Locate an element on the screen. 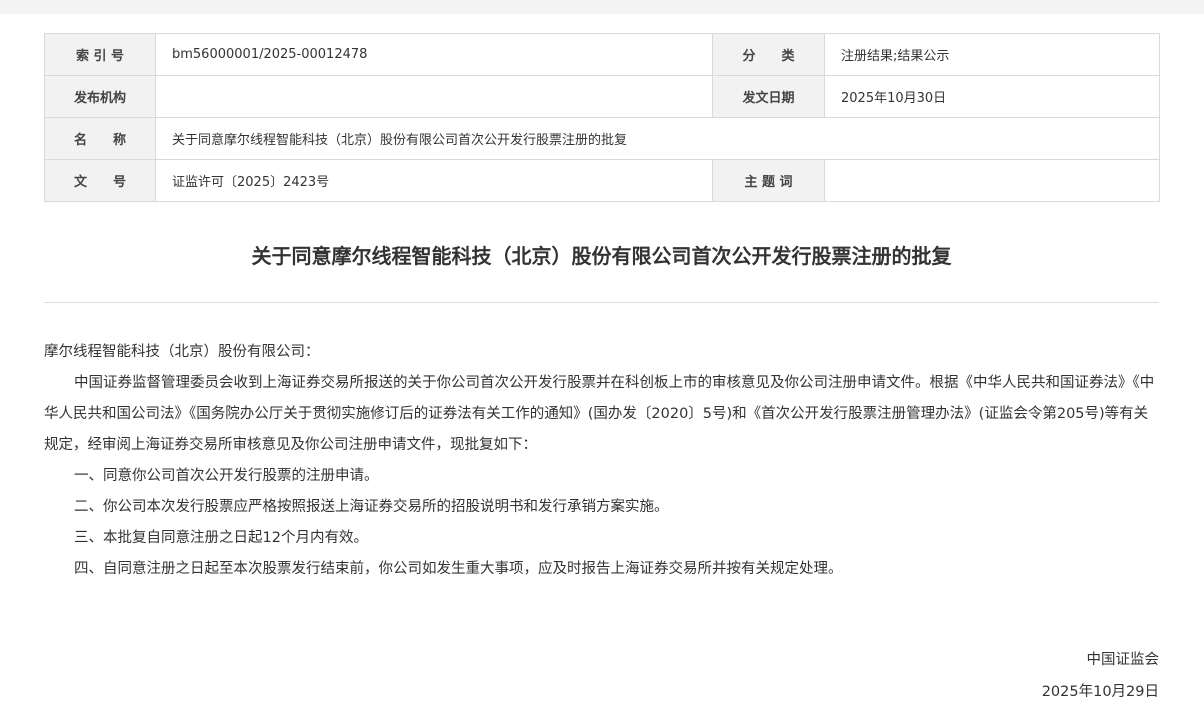  document-title: 关于同意摩尔线程智能科技（北京）股份有限公司首次公开发行股票注册的批复 is located at coordinates (601, 256).